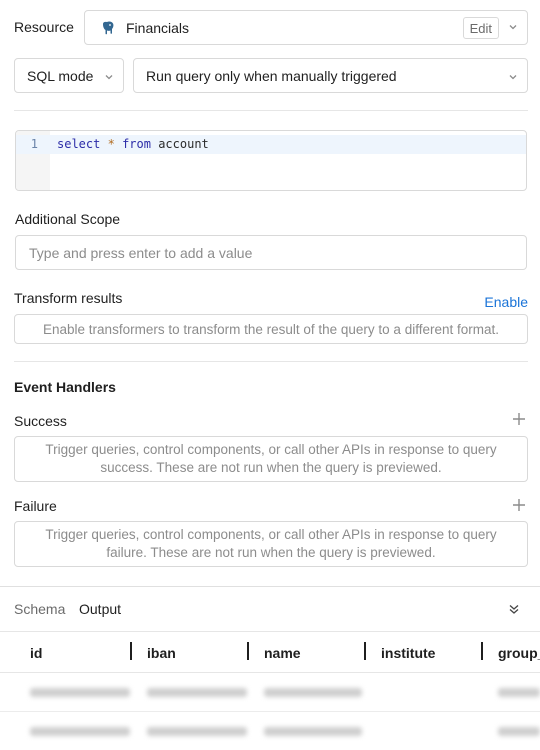 Image resolution: width=540 pixels, height=750 pixels. Describe the element at coordinates (68, 219) in the screenshot. I see `additional-scope-label: Additional Scope` at that location.